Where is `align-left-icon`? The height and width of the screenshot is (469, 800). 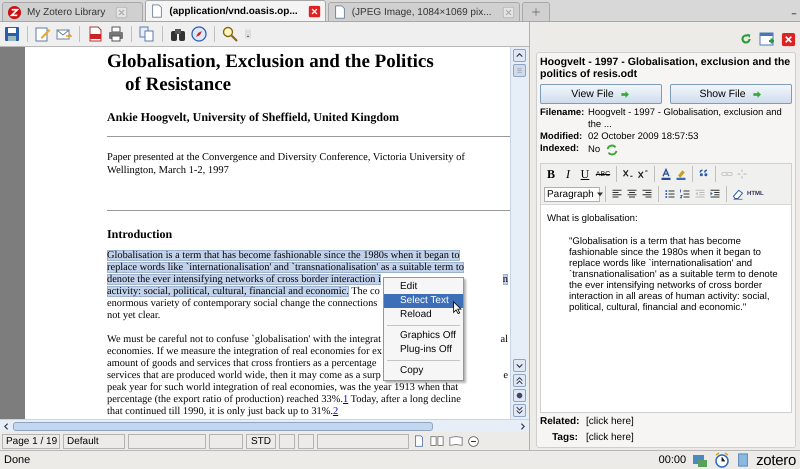 align-left-icon is located at coordinates (617, 194).